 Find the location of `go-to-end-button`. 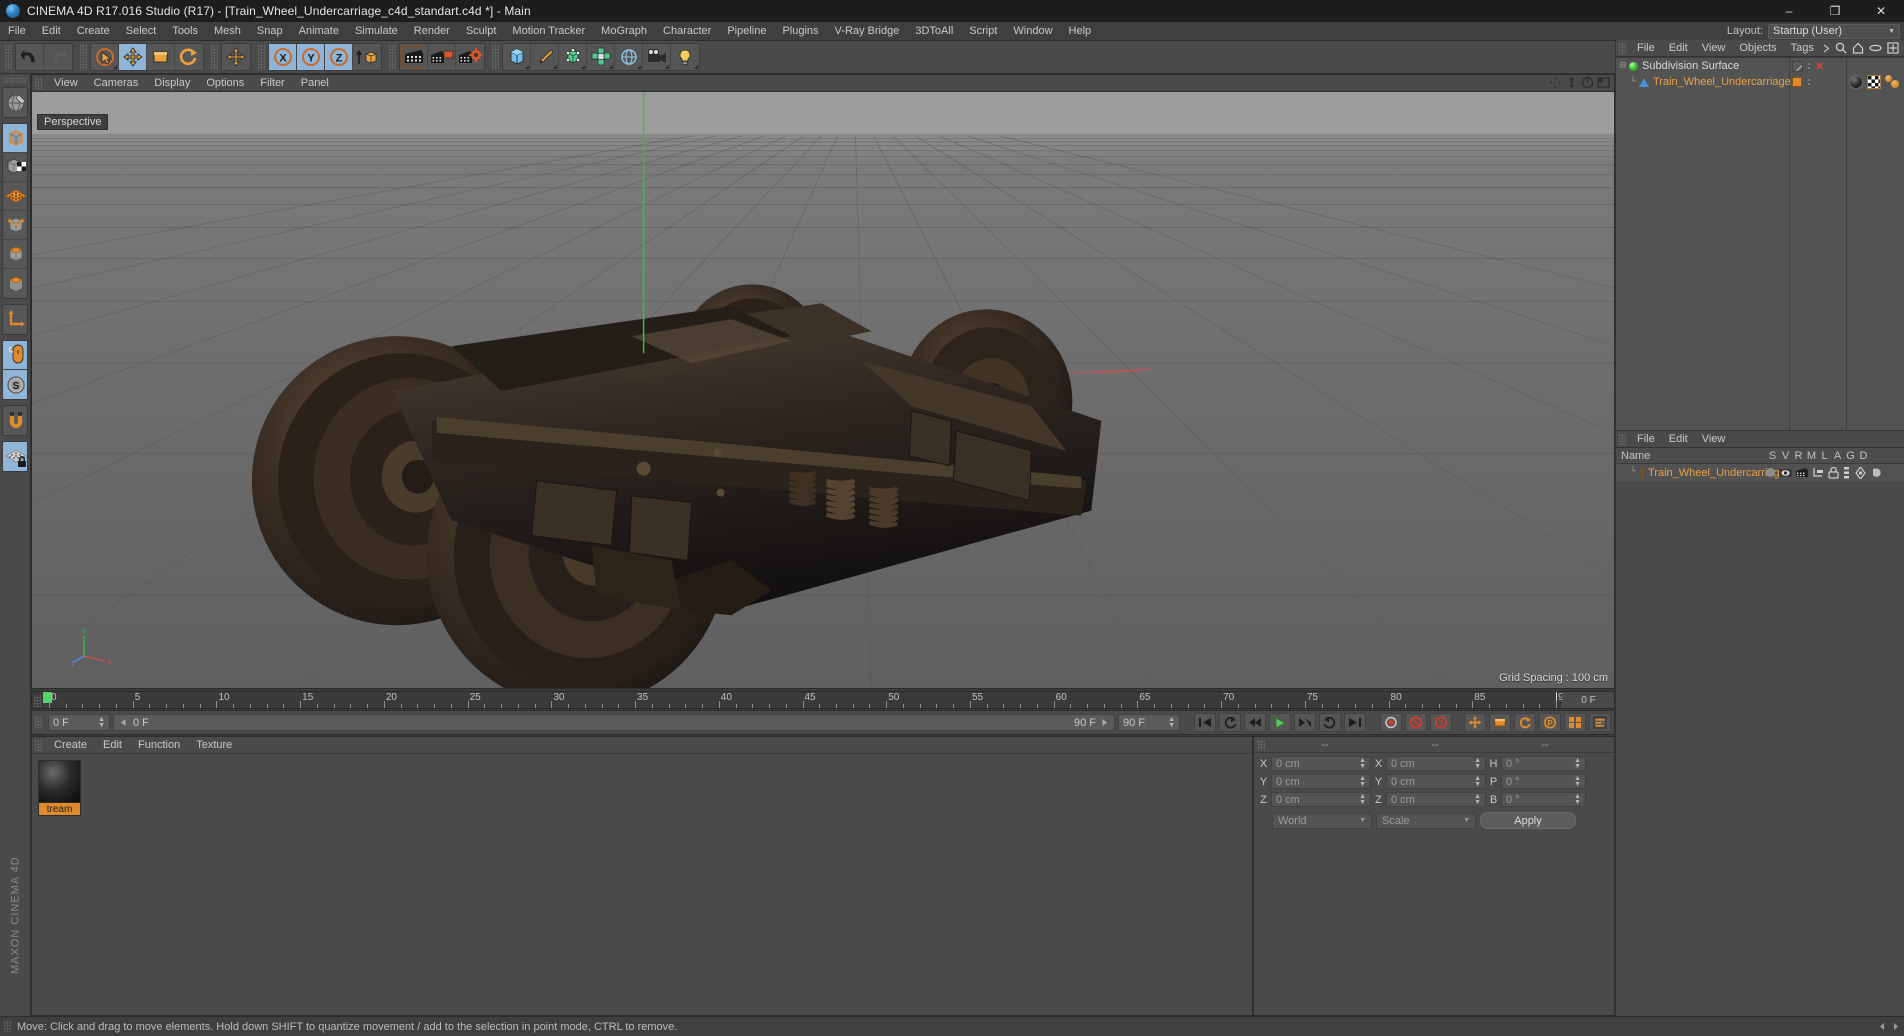

go-to-end-button is located at coordinates (1355, 722).